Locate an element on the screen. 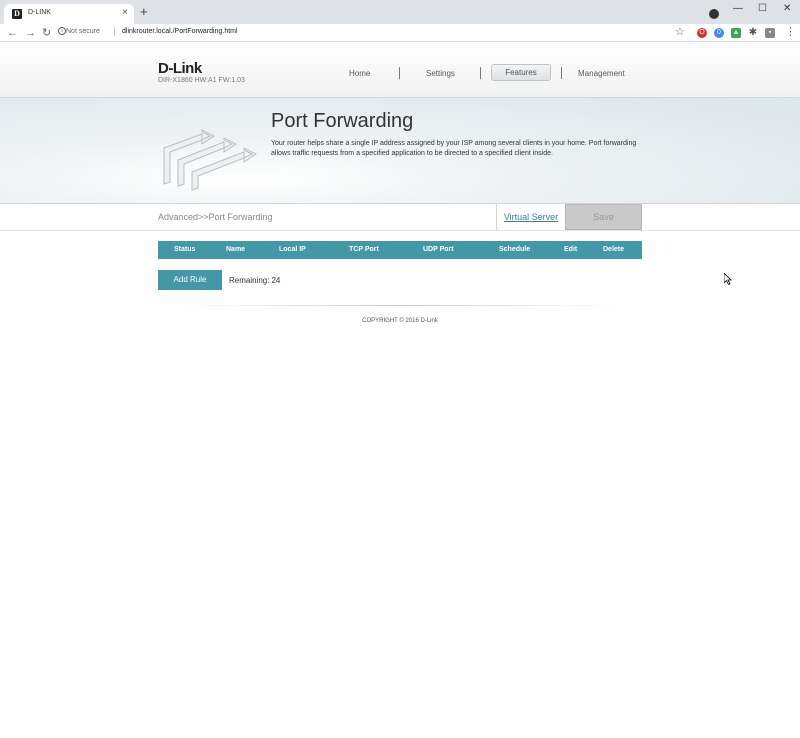 The width and height of the screenshot is (800, 738). col-delete: Delete is located at coordinates (614, 249).